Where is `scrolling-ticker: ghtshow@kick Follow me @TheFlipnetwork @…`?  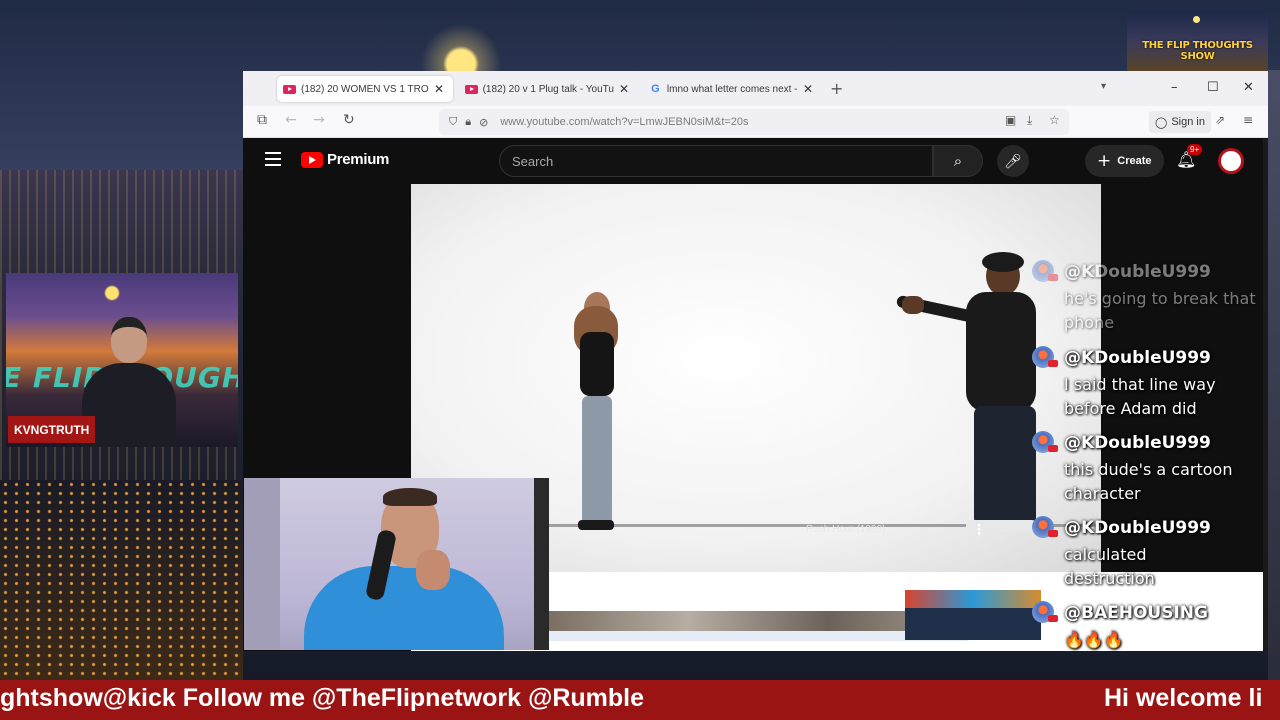
scrolling-ticker: ghtshow@kick Follow me @TheFlipnetwork @… is located at coordinates (640, 700).